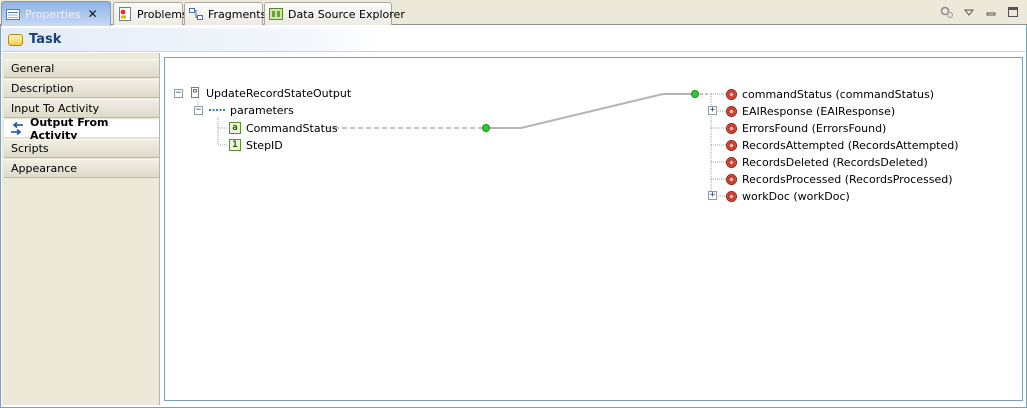 This screenshot has width=1027, height=408. I want to click on tab-data-source-explorer: Data Source Explorer, so click(334, 13).